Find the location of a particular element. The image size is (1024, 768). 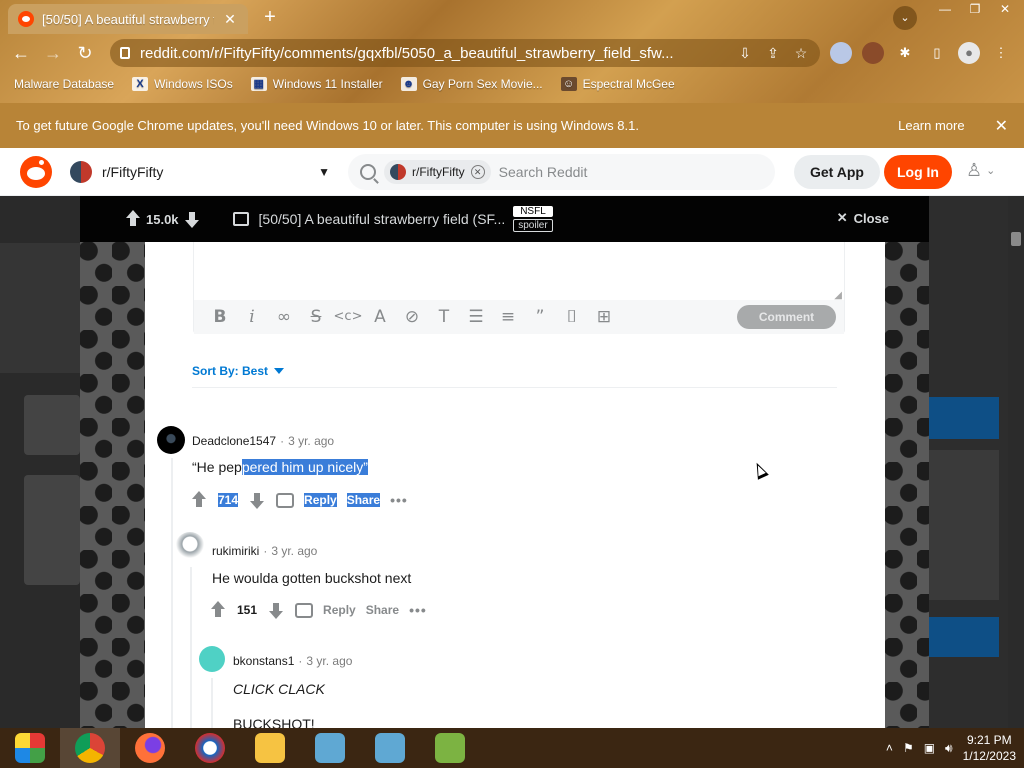

extension-flag-icon is located at coordinates (841, 53).